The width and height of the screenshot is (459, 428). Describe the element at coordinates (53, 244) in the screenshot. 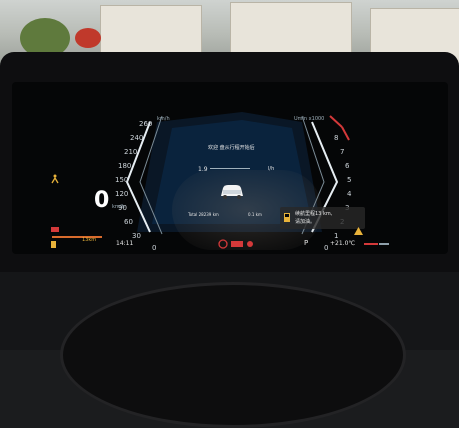

I see `fuel-icon` at that location.